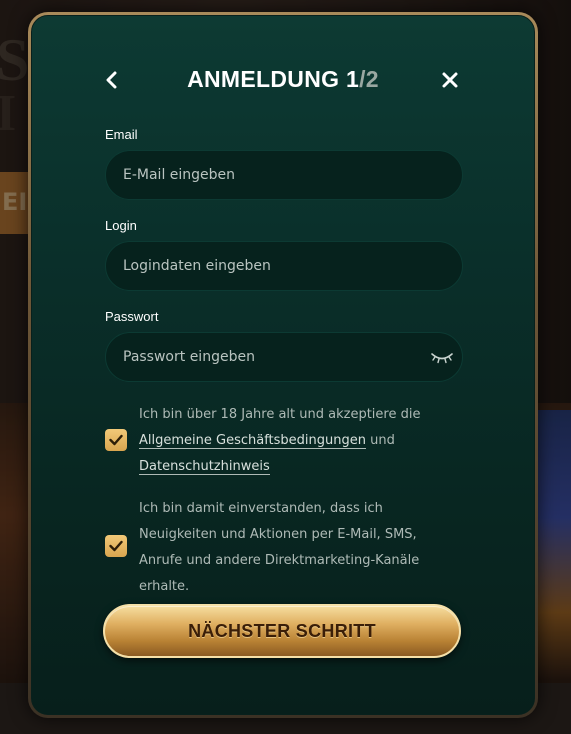  I want to click on login-field, so click(284, 266).